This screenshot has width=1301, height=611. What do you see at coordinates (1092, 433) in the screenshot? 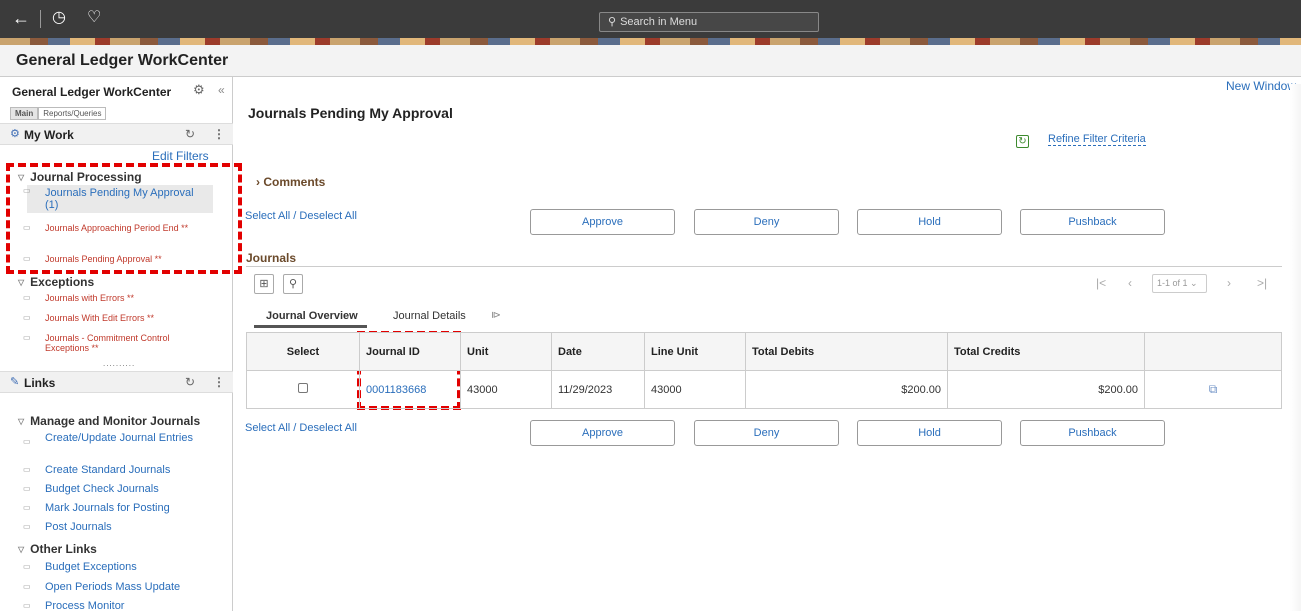
I see `pushback-button-bottom: Pushback` at bounding box center [1092, 433].